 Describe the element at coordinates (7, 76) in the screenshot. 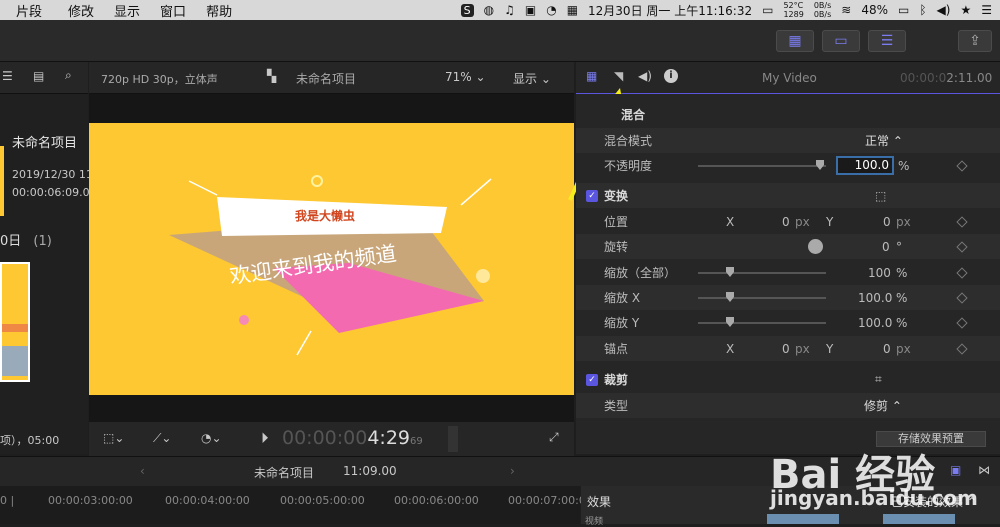

I see `list-view-icon: ☰` at that location.